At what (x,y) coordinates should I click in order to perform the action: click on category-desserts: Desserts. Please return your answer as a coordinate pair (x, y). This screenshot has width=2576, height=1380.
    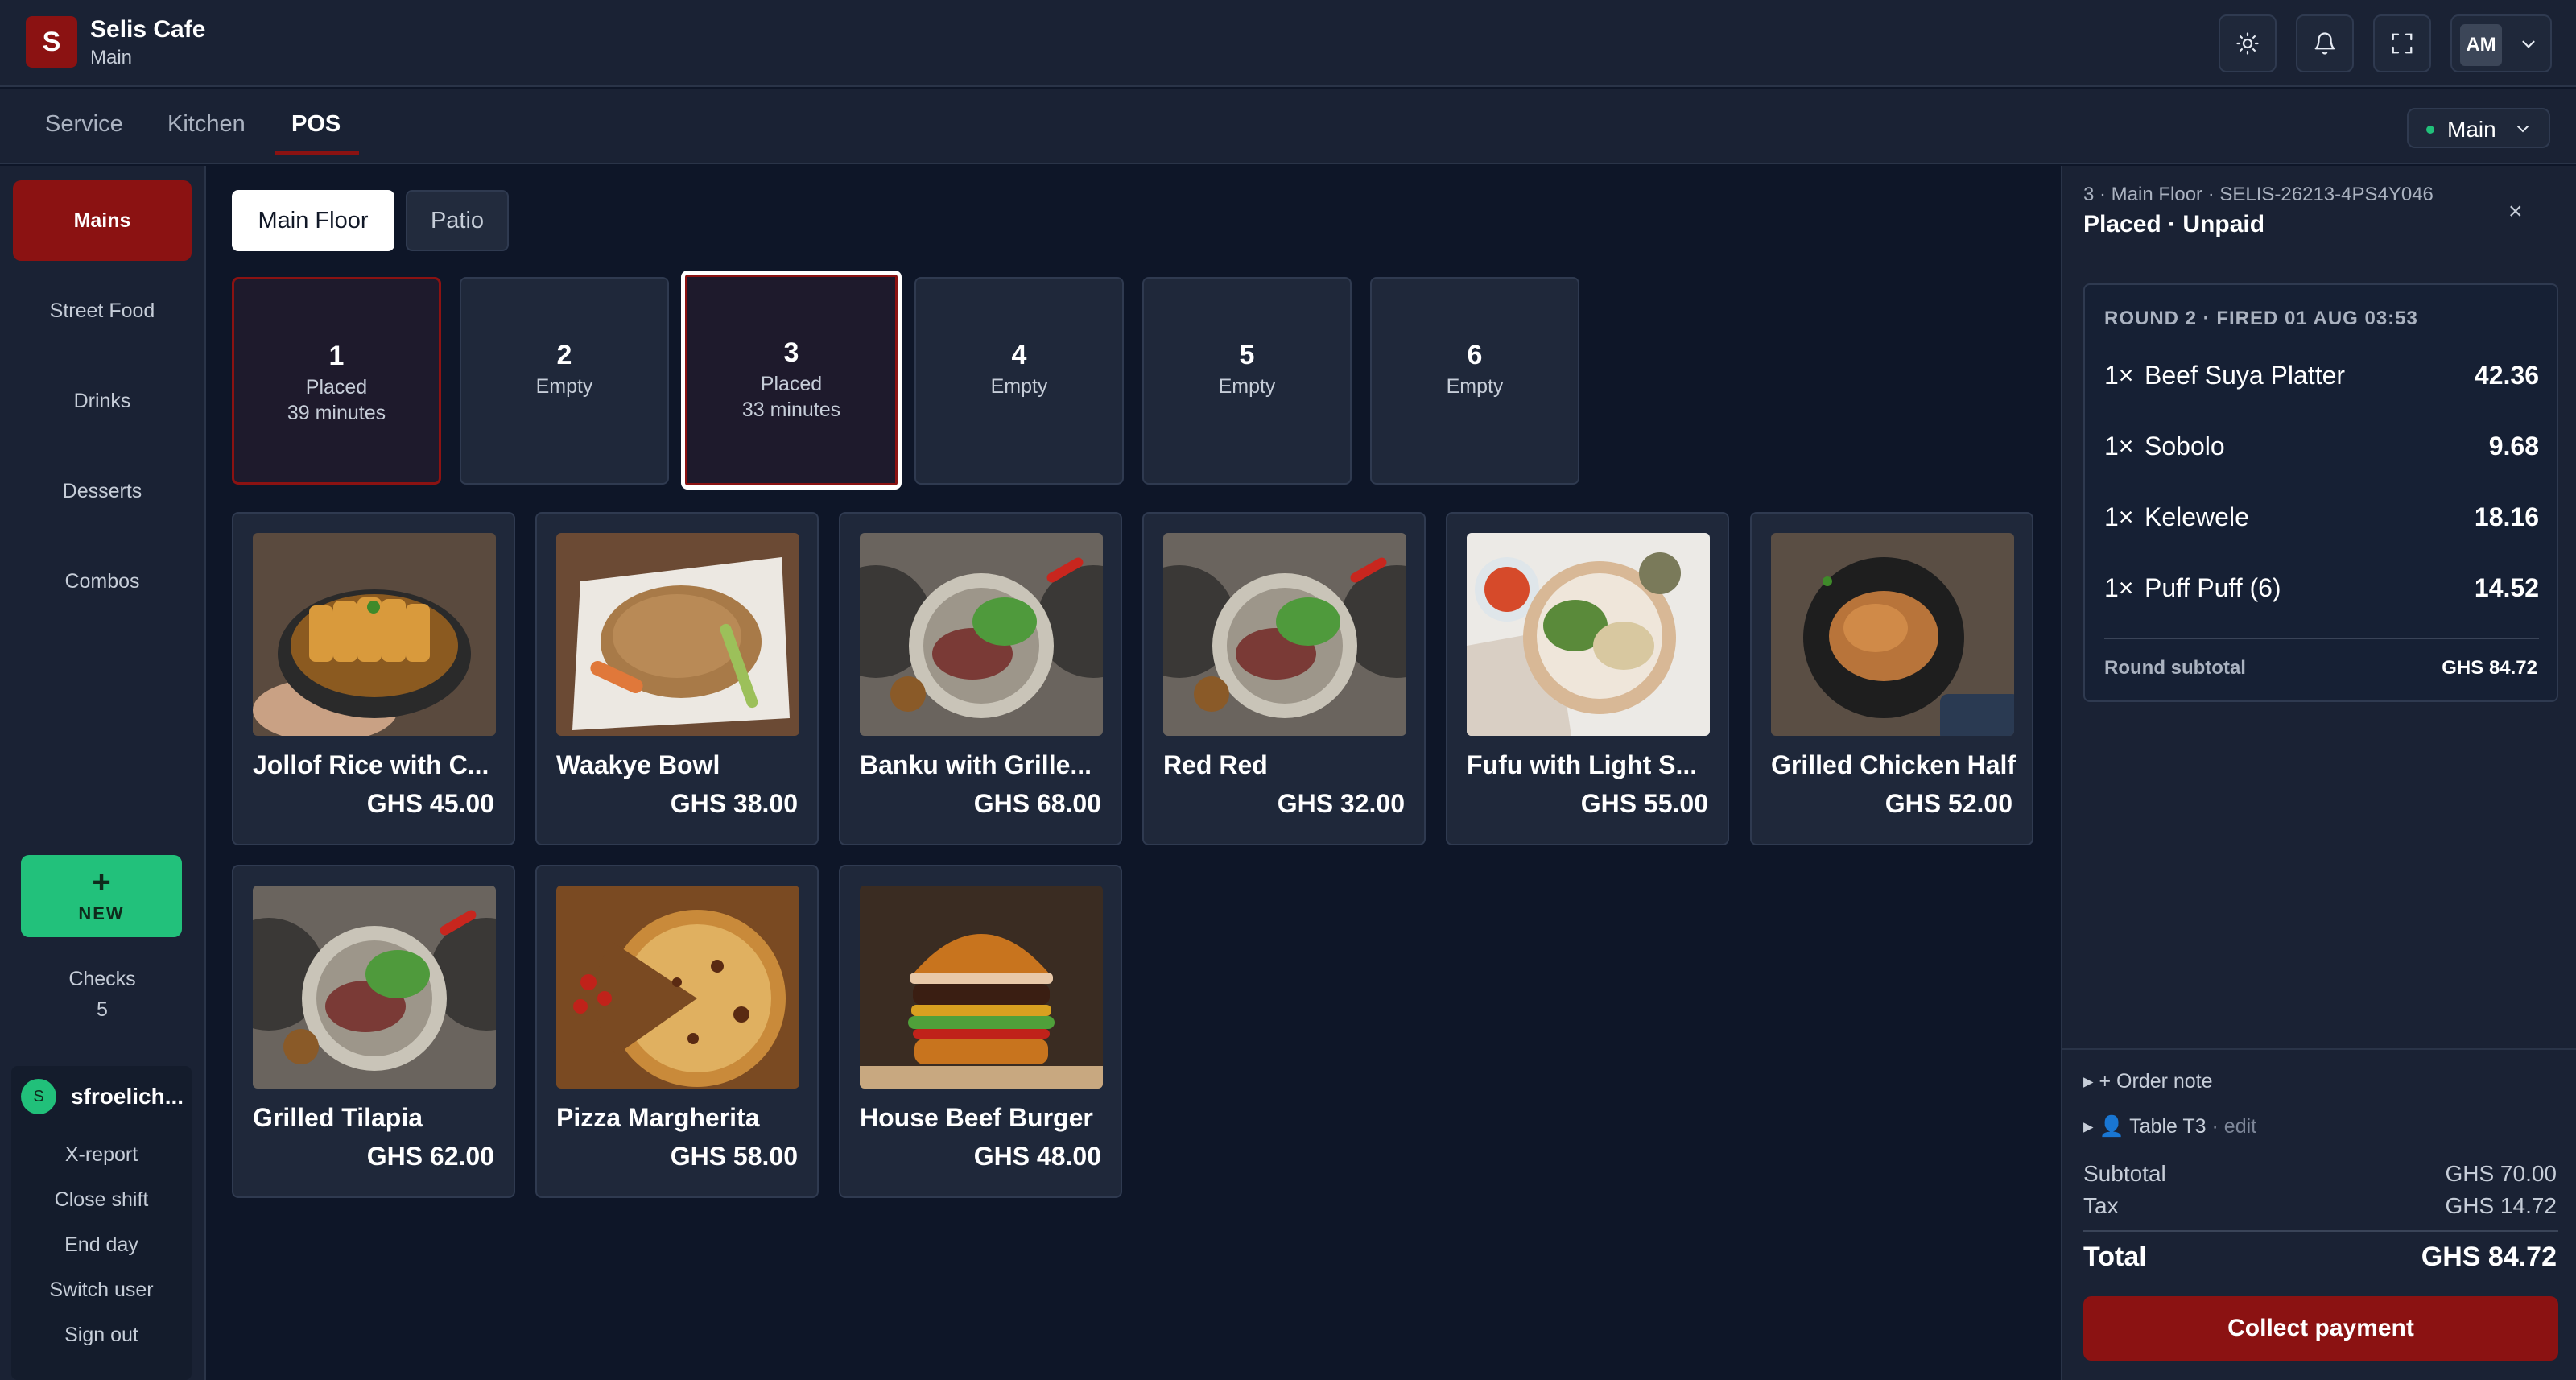
    Looking at the image, I should click on (102, 491).